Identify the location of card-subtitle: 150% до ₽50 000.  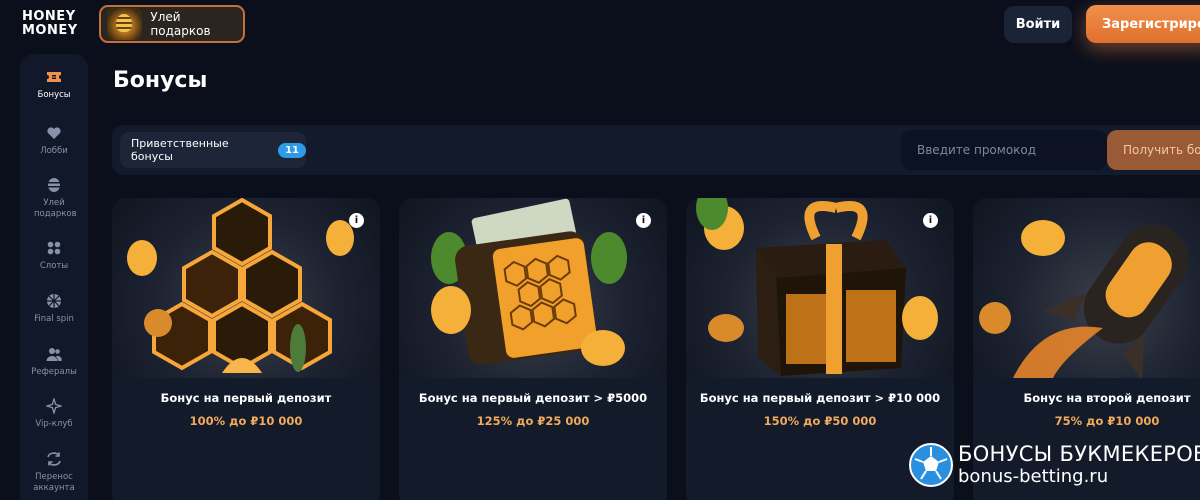
(820, 421).